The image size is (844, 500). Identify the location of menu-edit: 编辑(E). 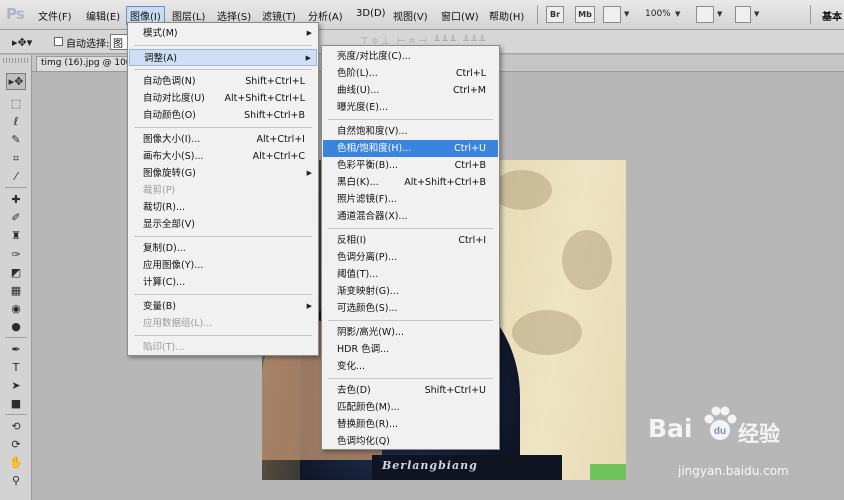
(103, 15).